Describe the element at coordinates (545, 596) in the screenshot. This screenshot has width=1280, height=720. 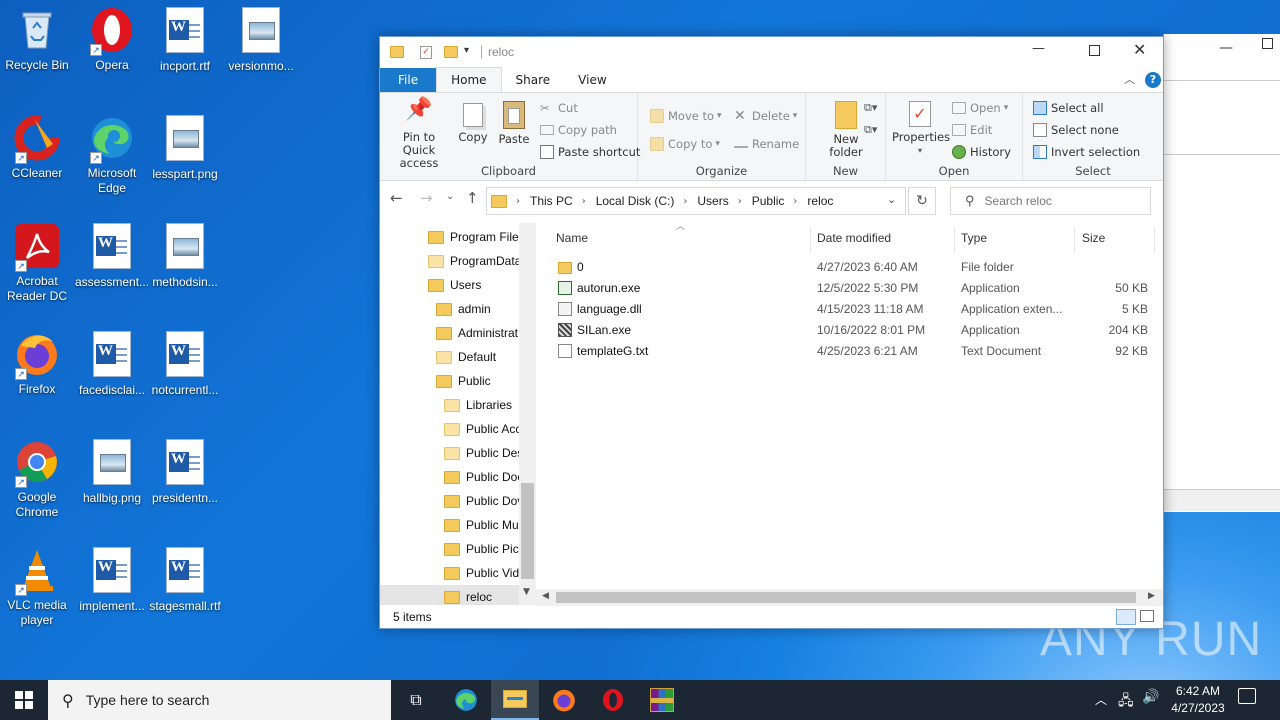
I see `scroll-left-icon: ◀` at that location.